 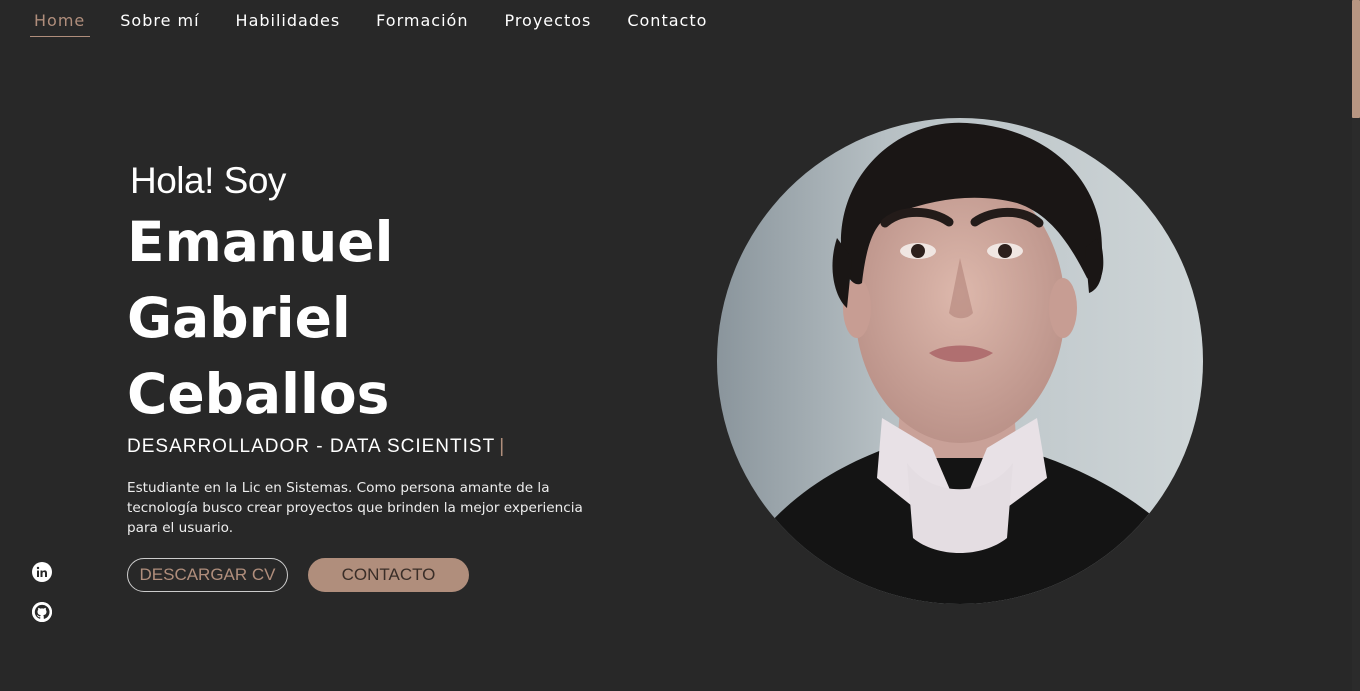 What do you see at coordinates (159, 18) in the screenshot?
I see `nav-sobre-mi: Sobre mí` at bounding box center [159, 18].